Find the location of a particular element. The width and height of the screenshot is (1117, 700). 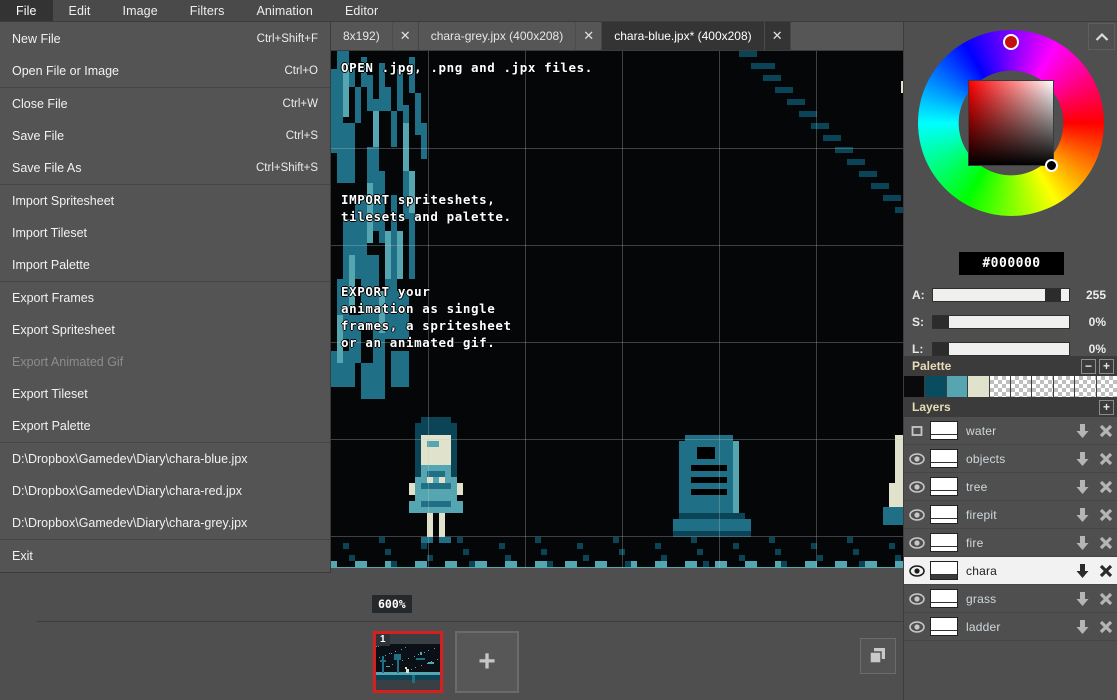

hue-marker is located at coordinates (1011, 42).